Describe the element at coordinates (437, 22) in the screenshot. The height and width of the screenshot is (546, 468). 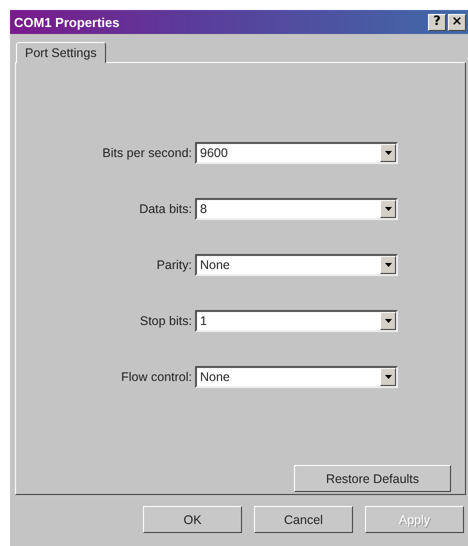
I see `title-bar-button: ?` at that location.